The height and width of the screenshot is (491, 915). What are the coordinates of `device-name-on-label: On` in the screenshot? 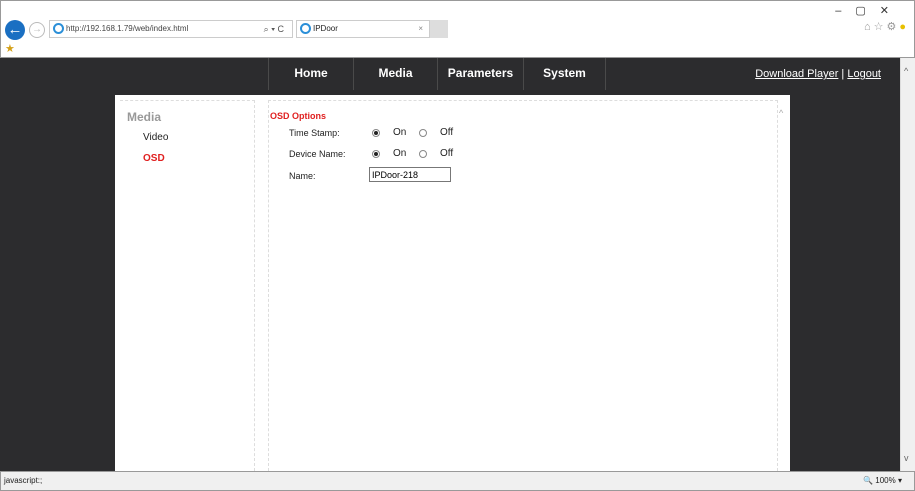 It's located at (400, 153).